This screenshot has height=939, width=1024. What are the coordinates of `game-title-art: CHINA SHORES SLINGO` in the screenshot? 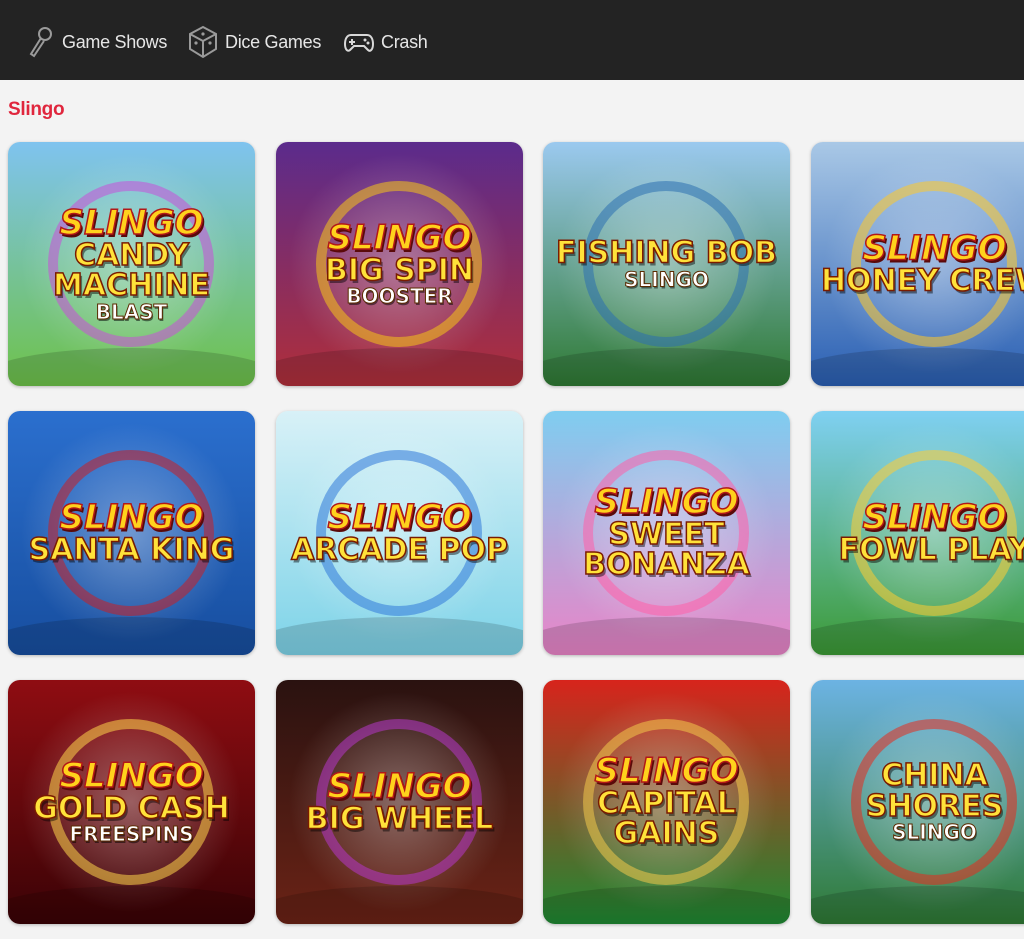 It's located at (917, 801).